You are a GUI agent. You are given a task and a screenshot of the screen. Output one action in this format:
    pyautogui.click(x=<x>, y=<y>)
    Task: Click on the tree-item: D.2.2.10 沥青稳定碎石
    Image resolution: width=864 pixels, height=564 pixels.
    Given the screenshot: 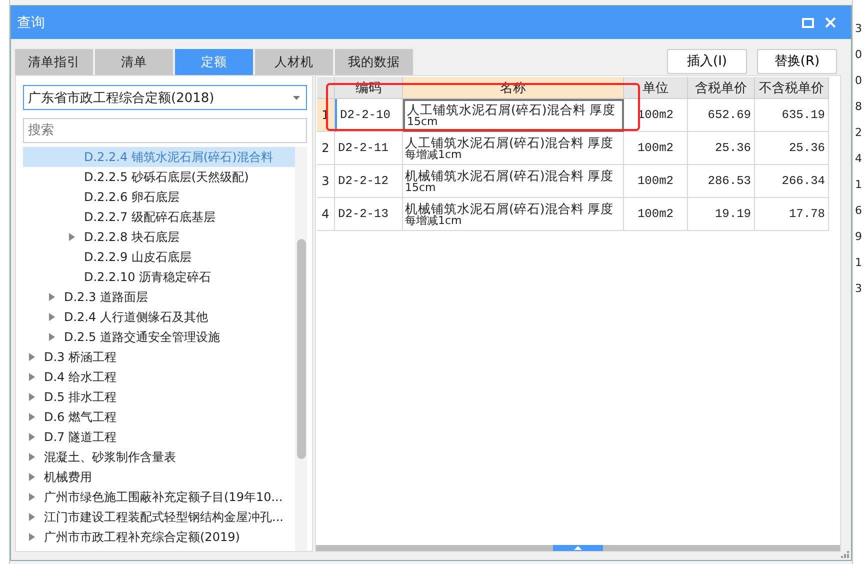 What is the action you would take?
    pyautogui.click(x=159, y=277)
    